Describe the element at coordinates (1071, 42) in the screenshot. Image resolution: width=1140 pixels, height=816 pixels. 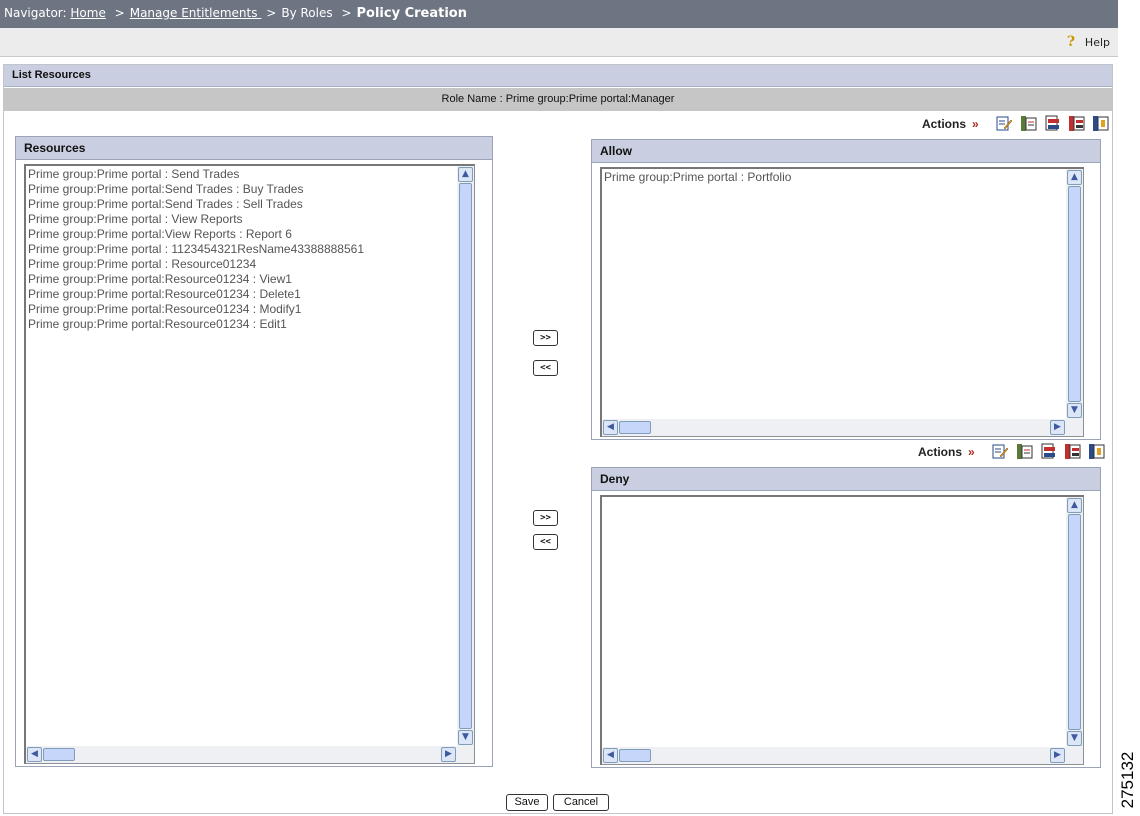
I see `help-icon: ?` at that location.